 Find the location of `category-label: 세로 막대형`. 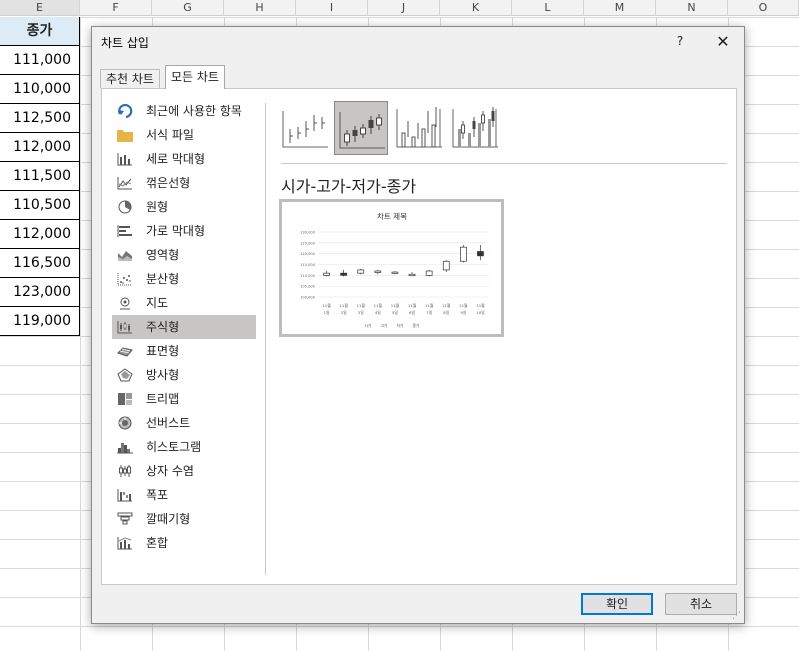

category-label: 세로 막대형 is located at coordinates (176, 159).